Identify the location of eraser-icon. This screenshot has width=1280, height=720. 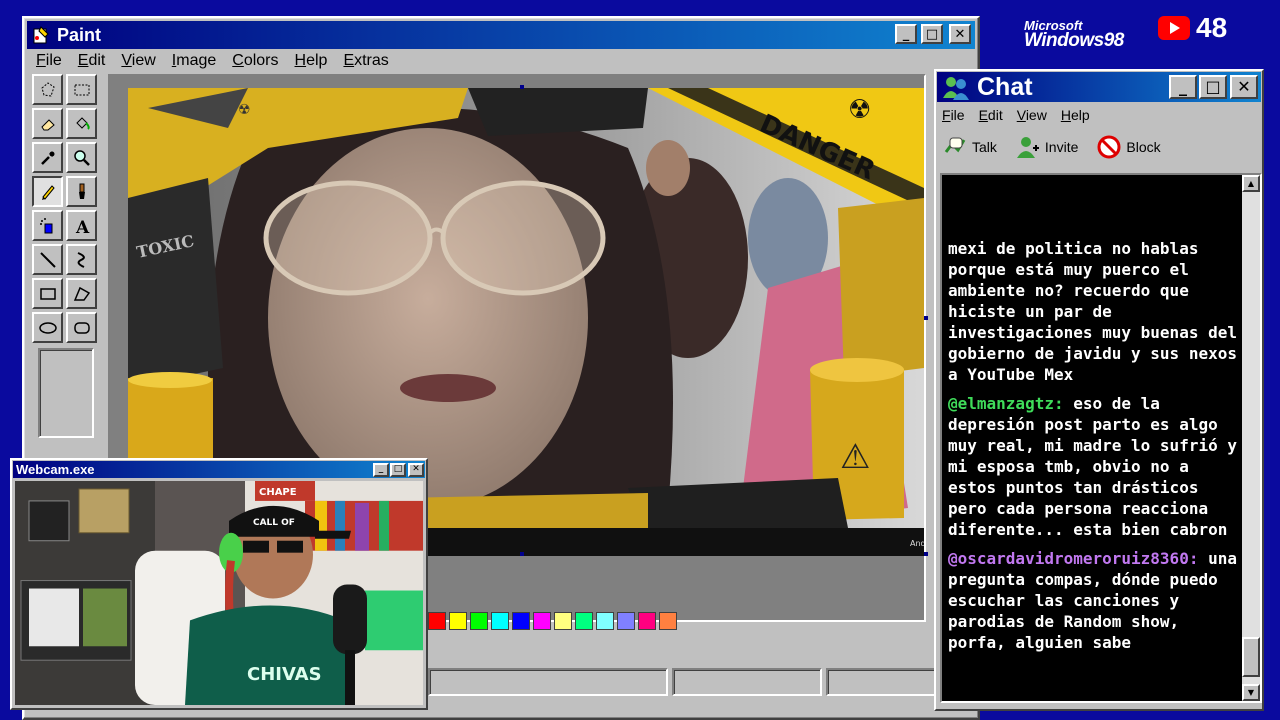
(47, 124).